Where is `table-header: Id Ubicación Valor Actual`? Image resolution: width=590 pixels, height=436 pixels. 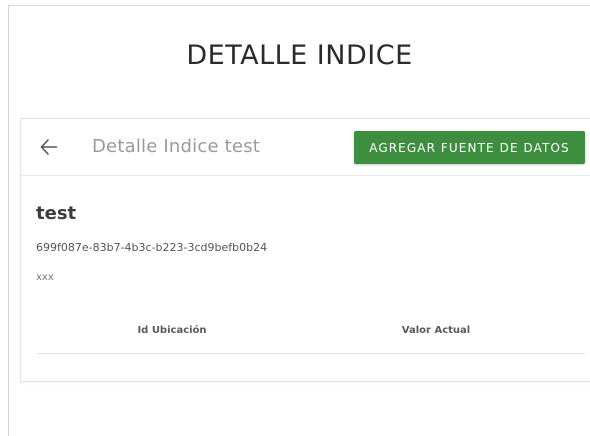 table-header: Id Ubicación Valor Actual is located at coordinates (311, 334).